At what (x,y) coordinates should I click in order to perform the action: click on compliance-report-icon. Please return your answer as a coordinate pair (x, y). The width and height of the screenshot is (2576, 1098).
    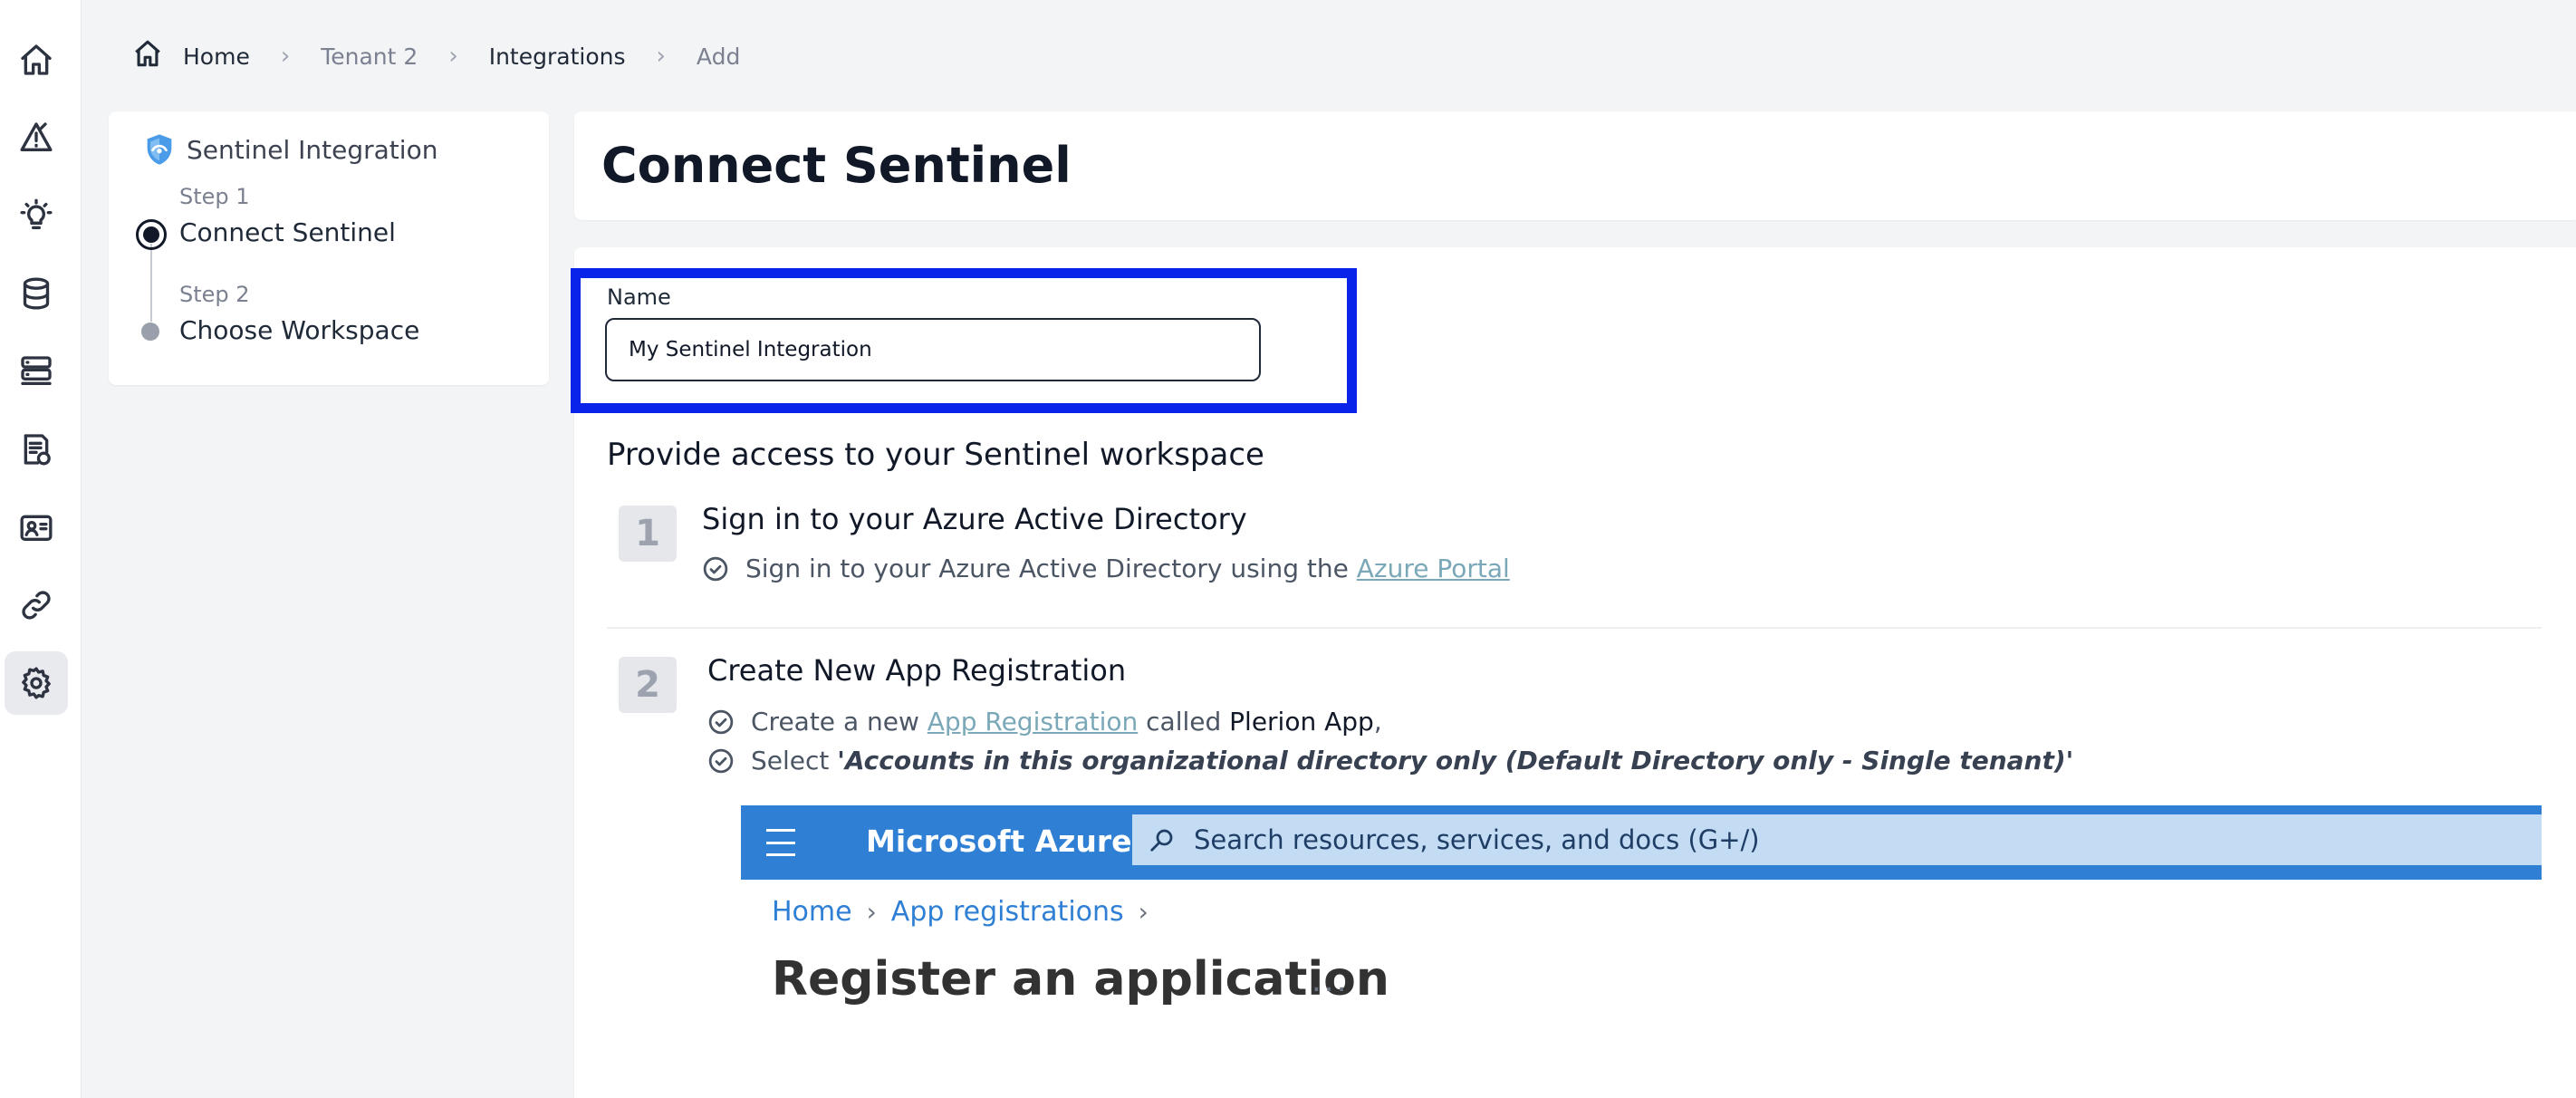
    Looking at the image, I should click on (37, 450).